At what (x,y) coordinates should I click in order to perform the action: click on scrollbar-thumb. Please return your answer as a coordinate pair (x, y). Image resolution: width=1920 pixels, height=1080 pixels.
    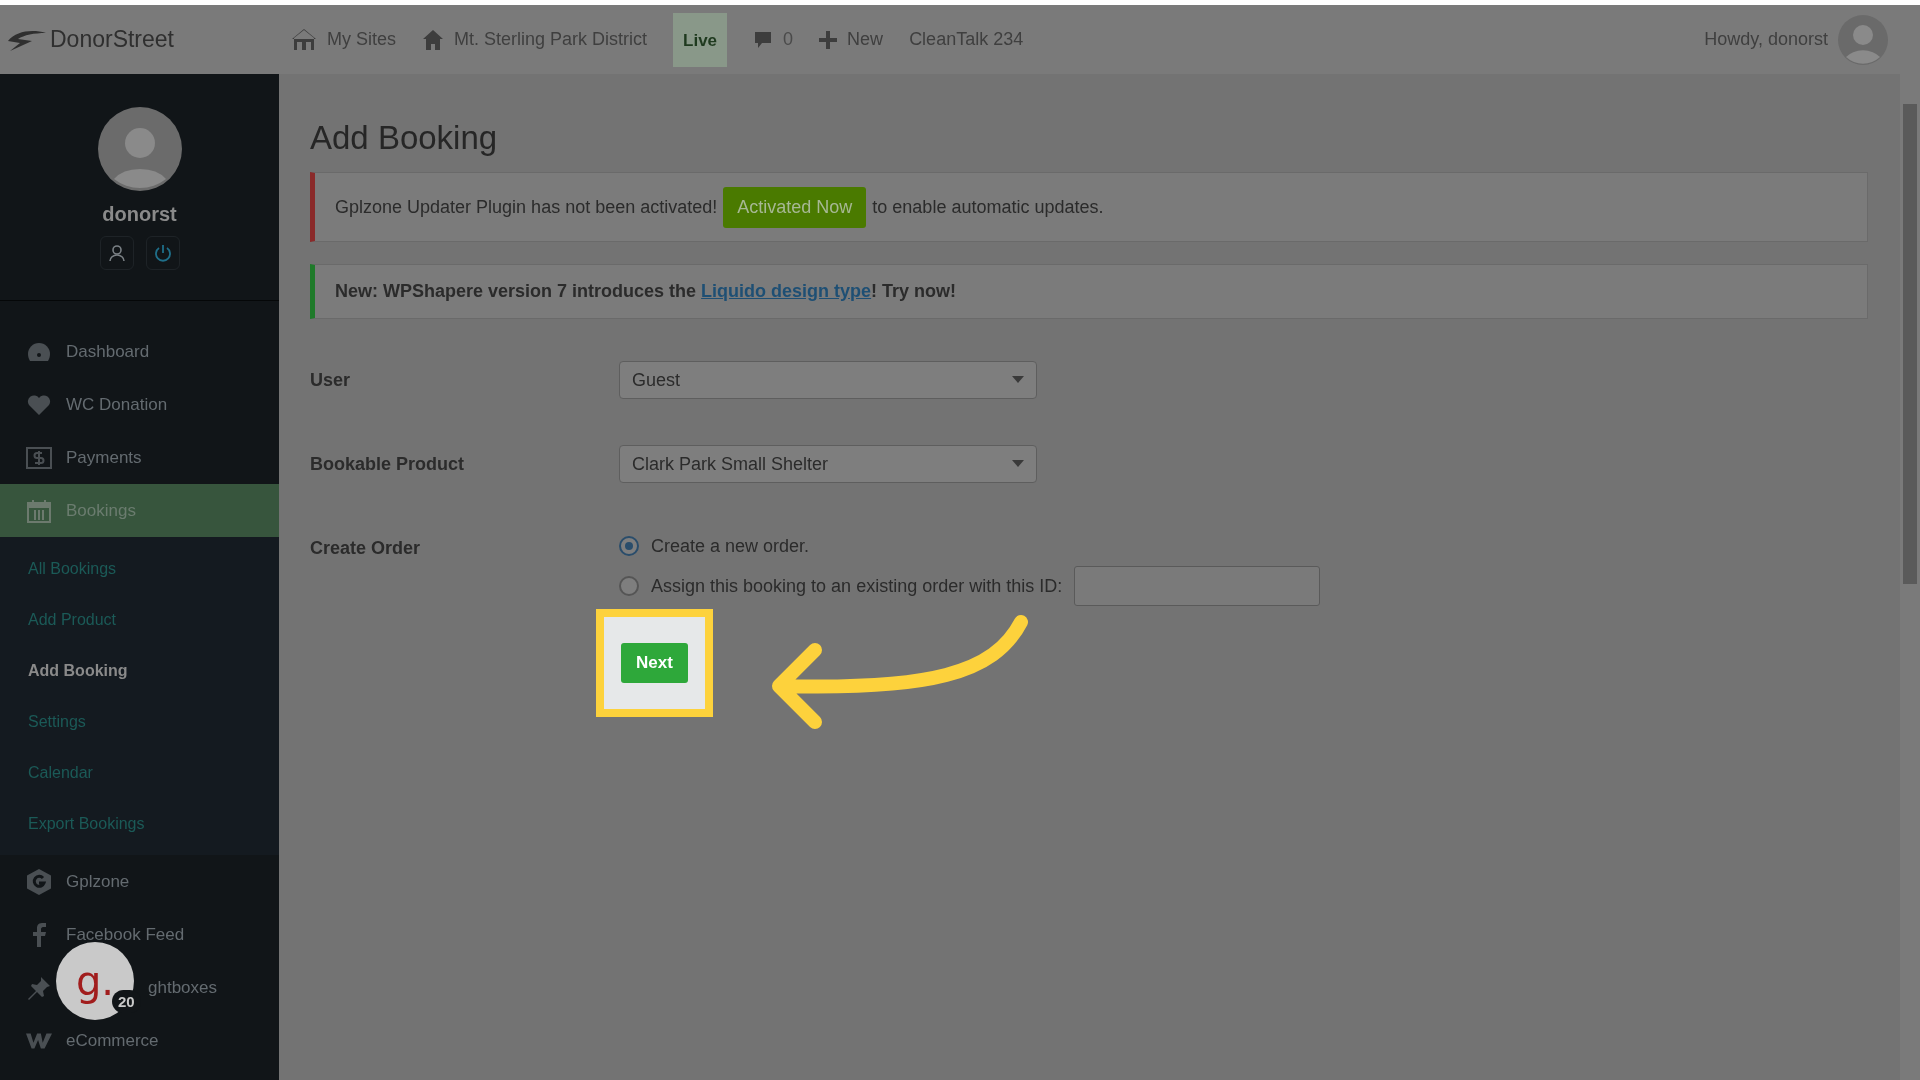
    Looking at the image, I should click on (1910, 344).